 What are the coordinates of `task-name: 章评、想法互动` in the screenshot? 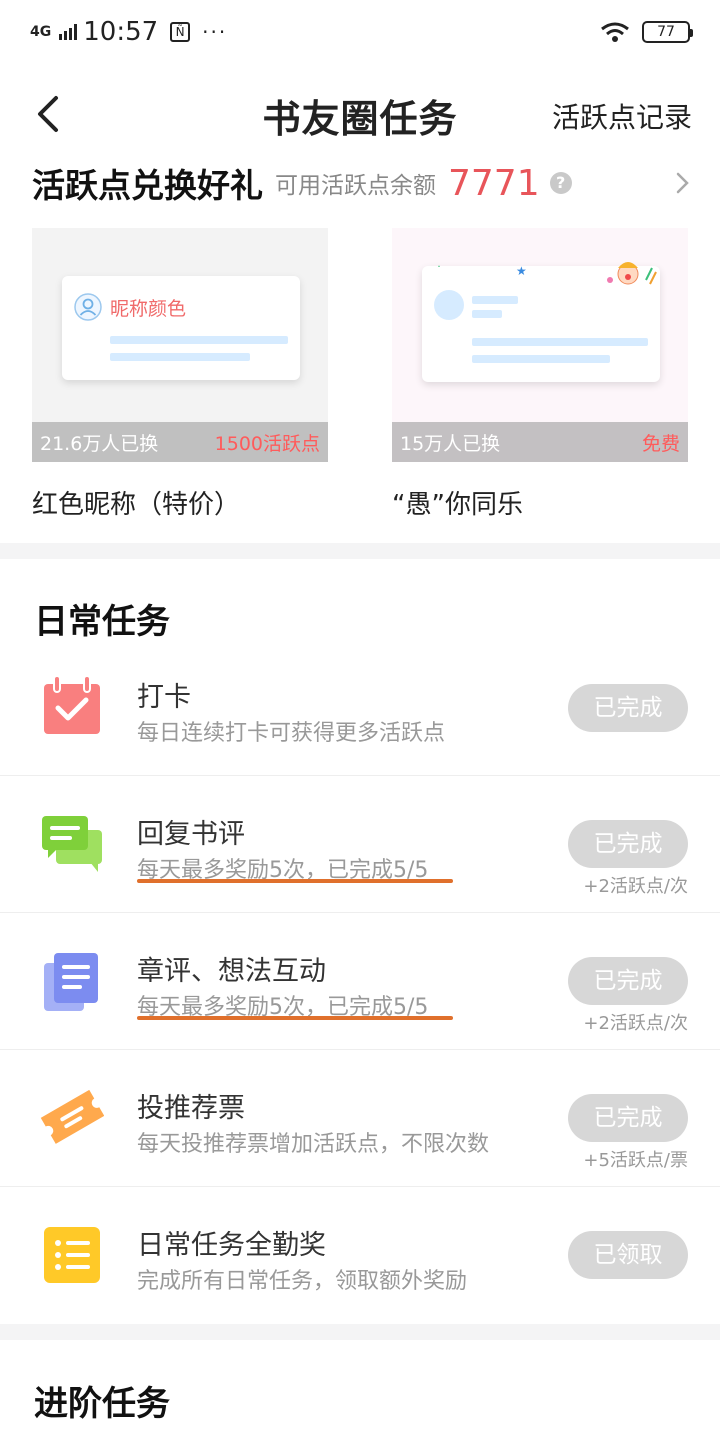 It's located at (231, 971).